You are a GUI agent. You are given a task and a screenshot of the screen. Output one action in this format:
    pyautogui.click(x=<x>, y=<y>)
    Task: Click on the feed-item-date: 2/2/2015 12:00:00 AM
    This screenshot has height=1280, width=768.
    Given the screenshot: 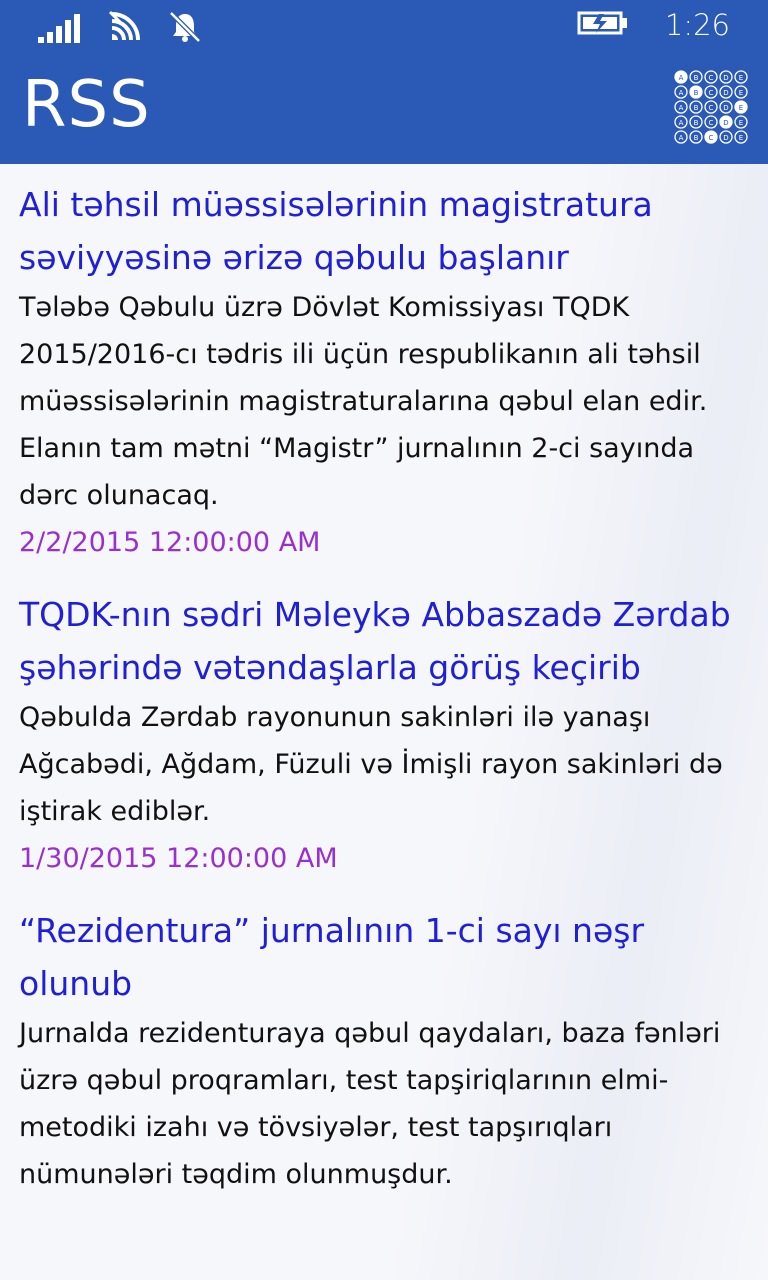 What is the action you would take?
    pyautogui.click(x=170, y=542)
    